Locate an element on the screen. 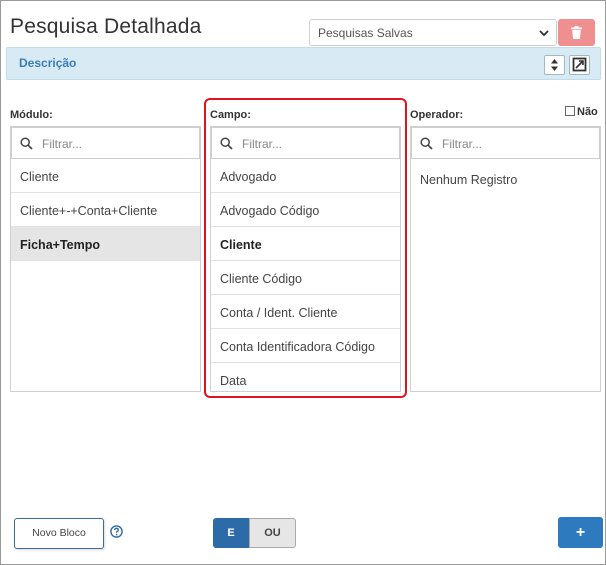  description-bar: Descrição is located at coordinates (303, 63).